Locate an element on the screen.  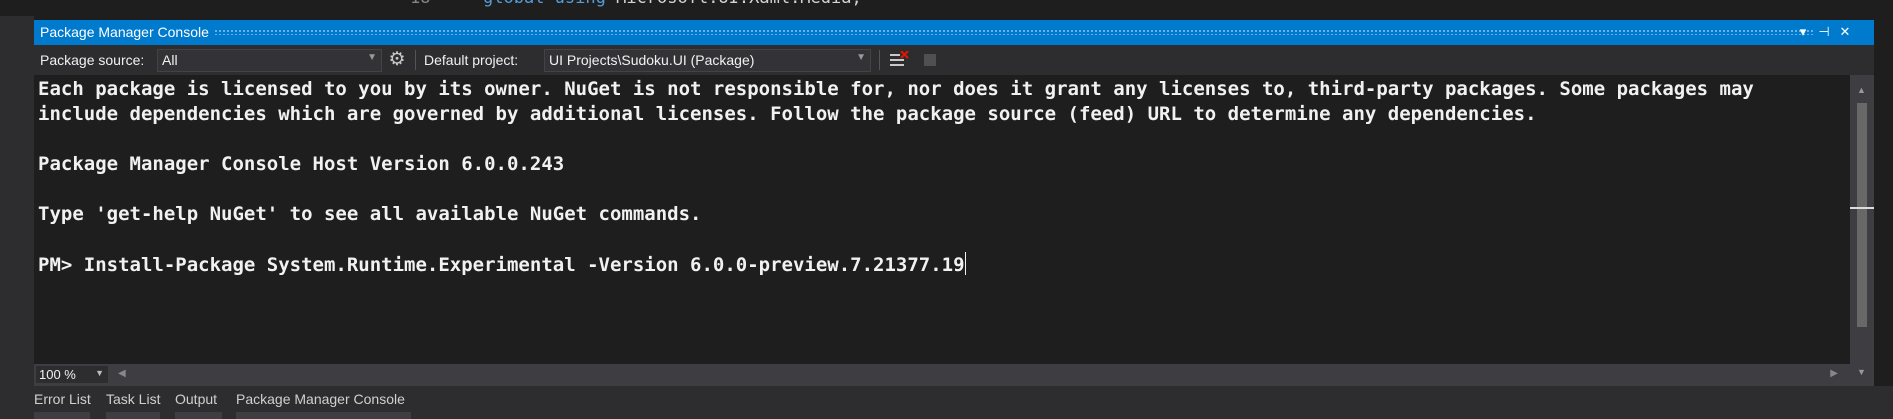
editor-line-number: 18 is located at coordinates (420, 4).